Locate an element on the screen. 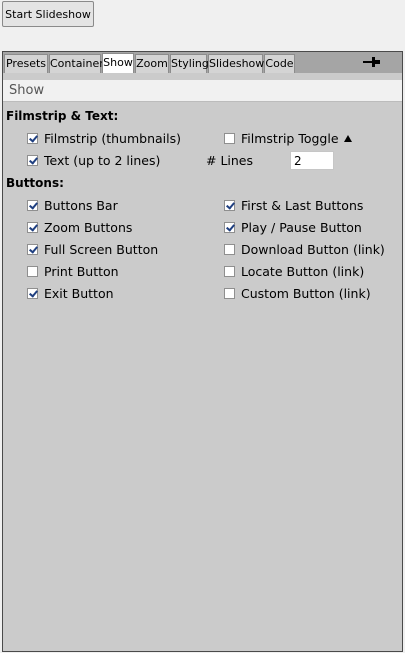  filmstrip-checkbox-row: Filmstrip (thumbnails) is located at coordinates (104, 138).